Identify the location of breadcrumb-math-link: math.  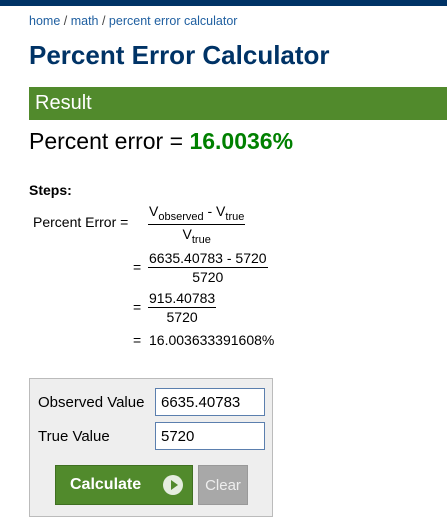
(85, 21).